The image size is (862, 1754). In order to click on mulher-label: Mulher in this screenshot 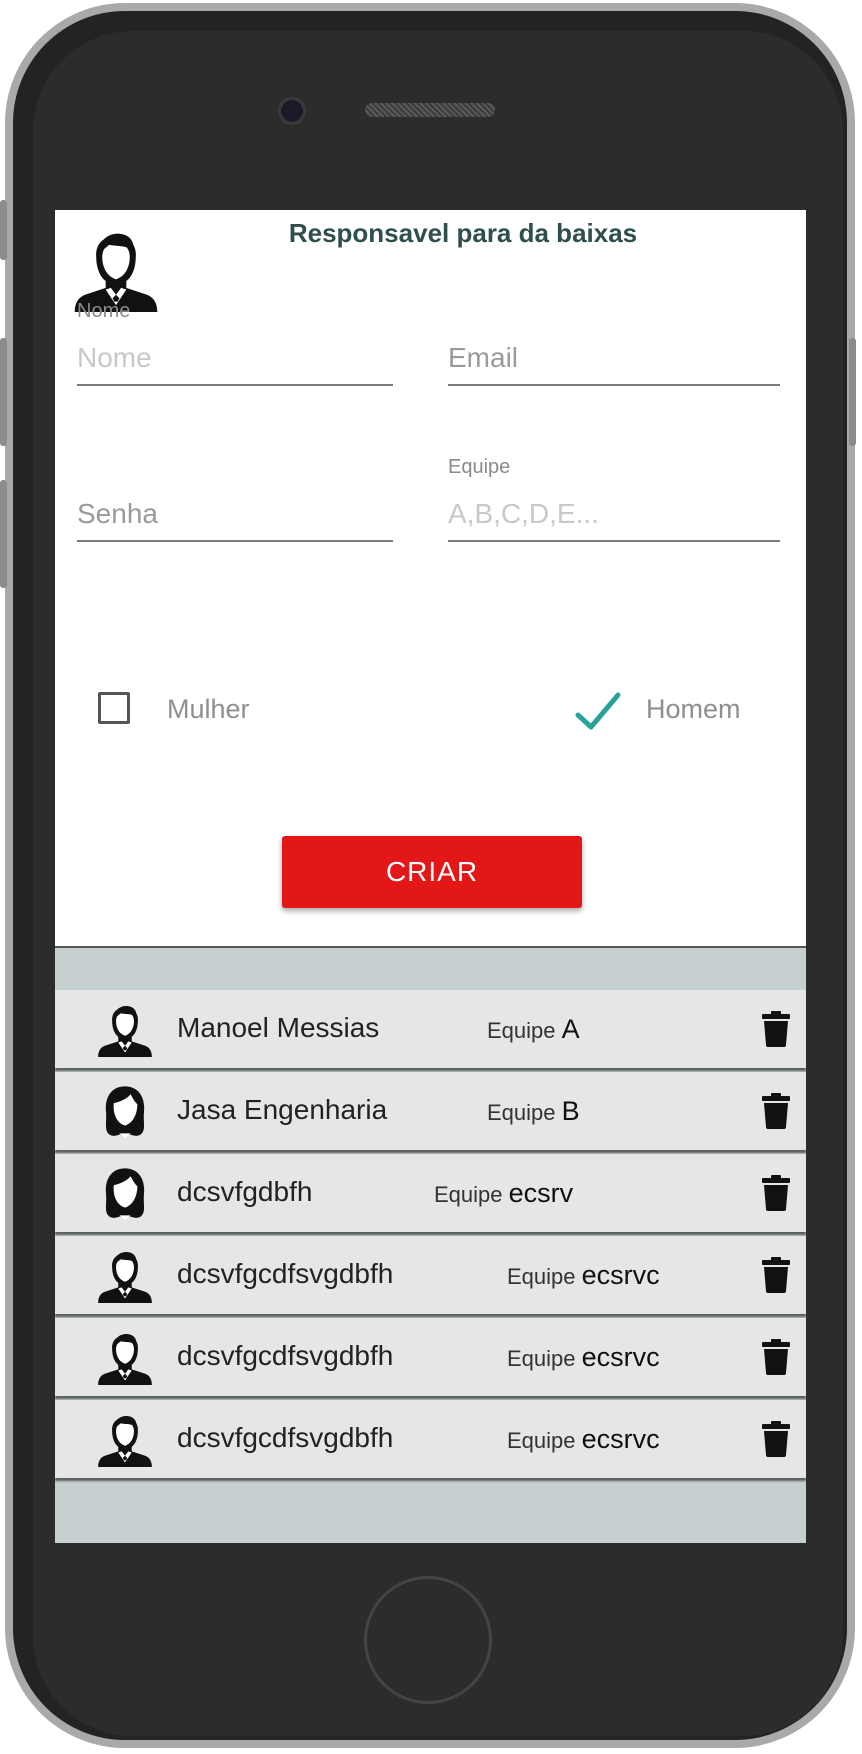, I will do `click(208, 709)`.